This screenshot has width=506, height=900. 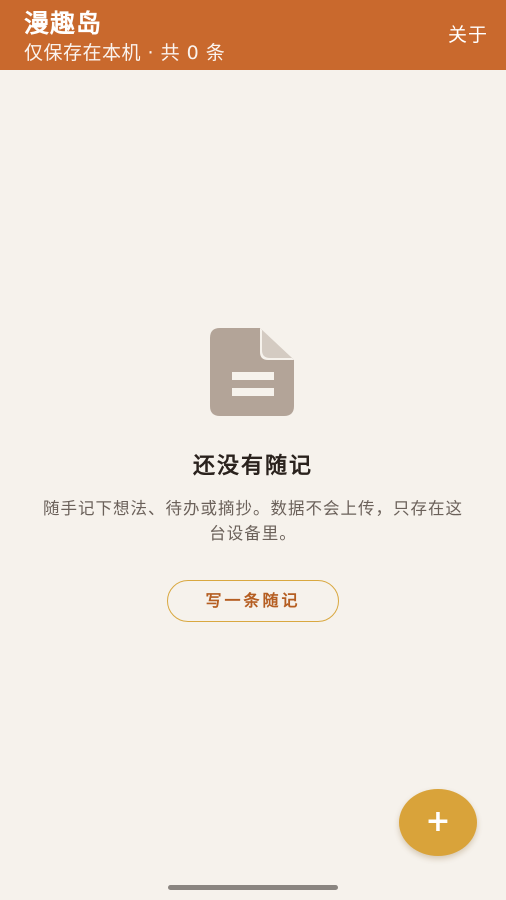 I want to click on app-bar: 漫趣岛 仅保存在本机 · 共 0 条 关于, so click(x=253, y=35).